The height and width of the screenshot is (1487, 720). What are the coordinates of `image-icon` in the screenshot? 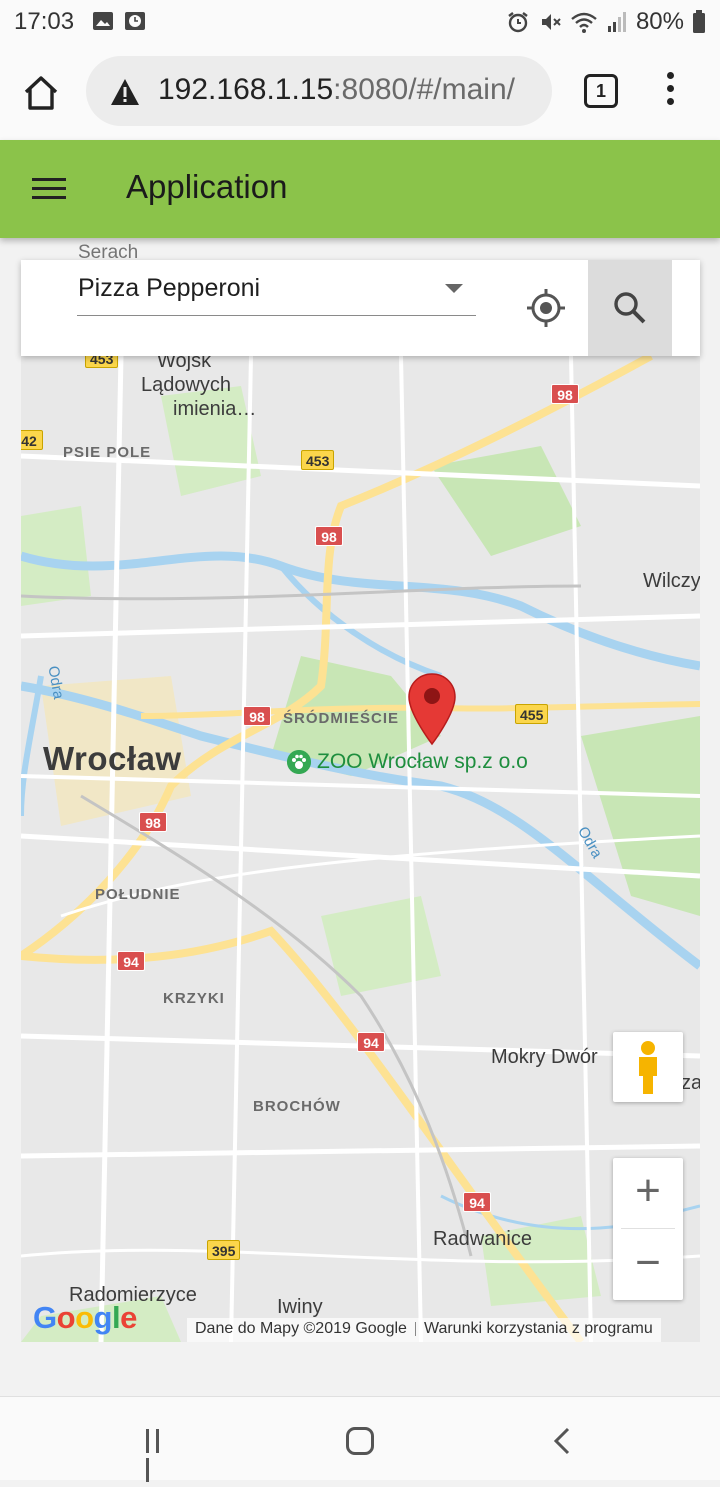 It's located at (103, 21).